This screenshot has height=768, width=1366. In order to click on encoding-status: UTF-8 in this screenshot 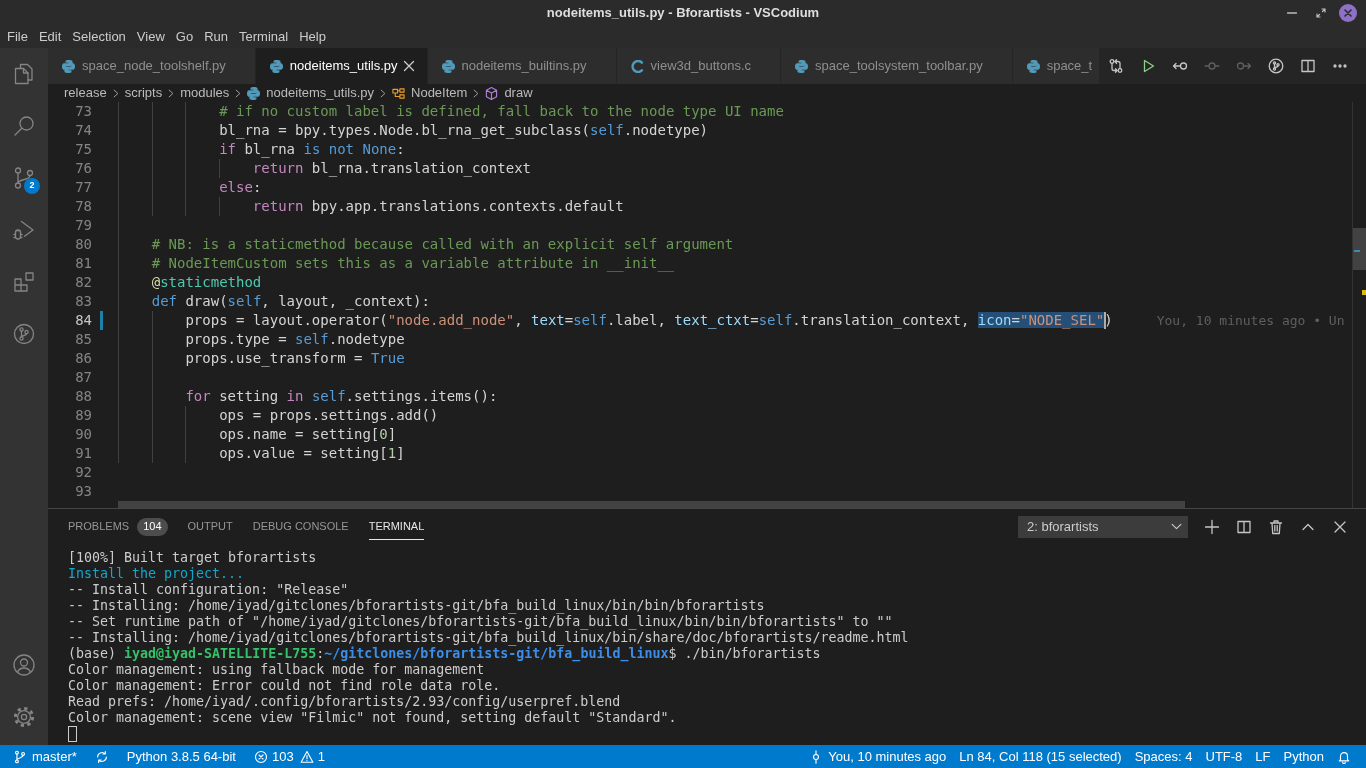, I will do `click(1224, 756)`.